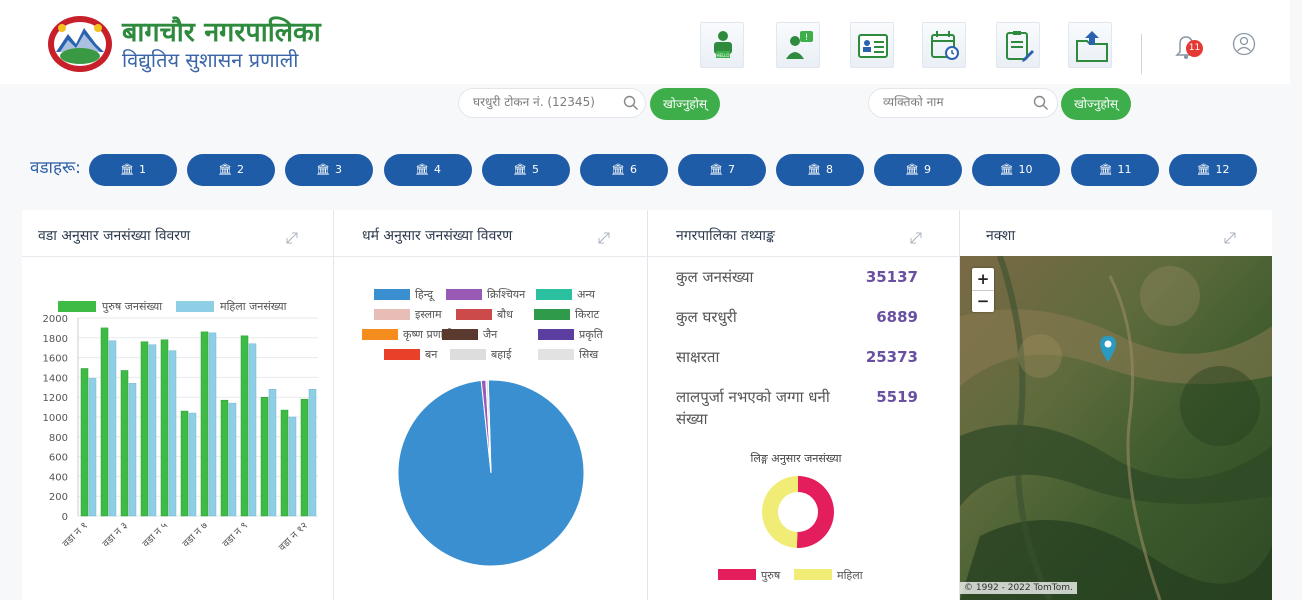 The image size is (1302, 600). I want to click on y-tick-label: 600, so click(58, 458).